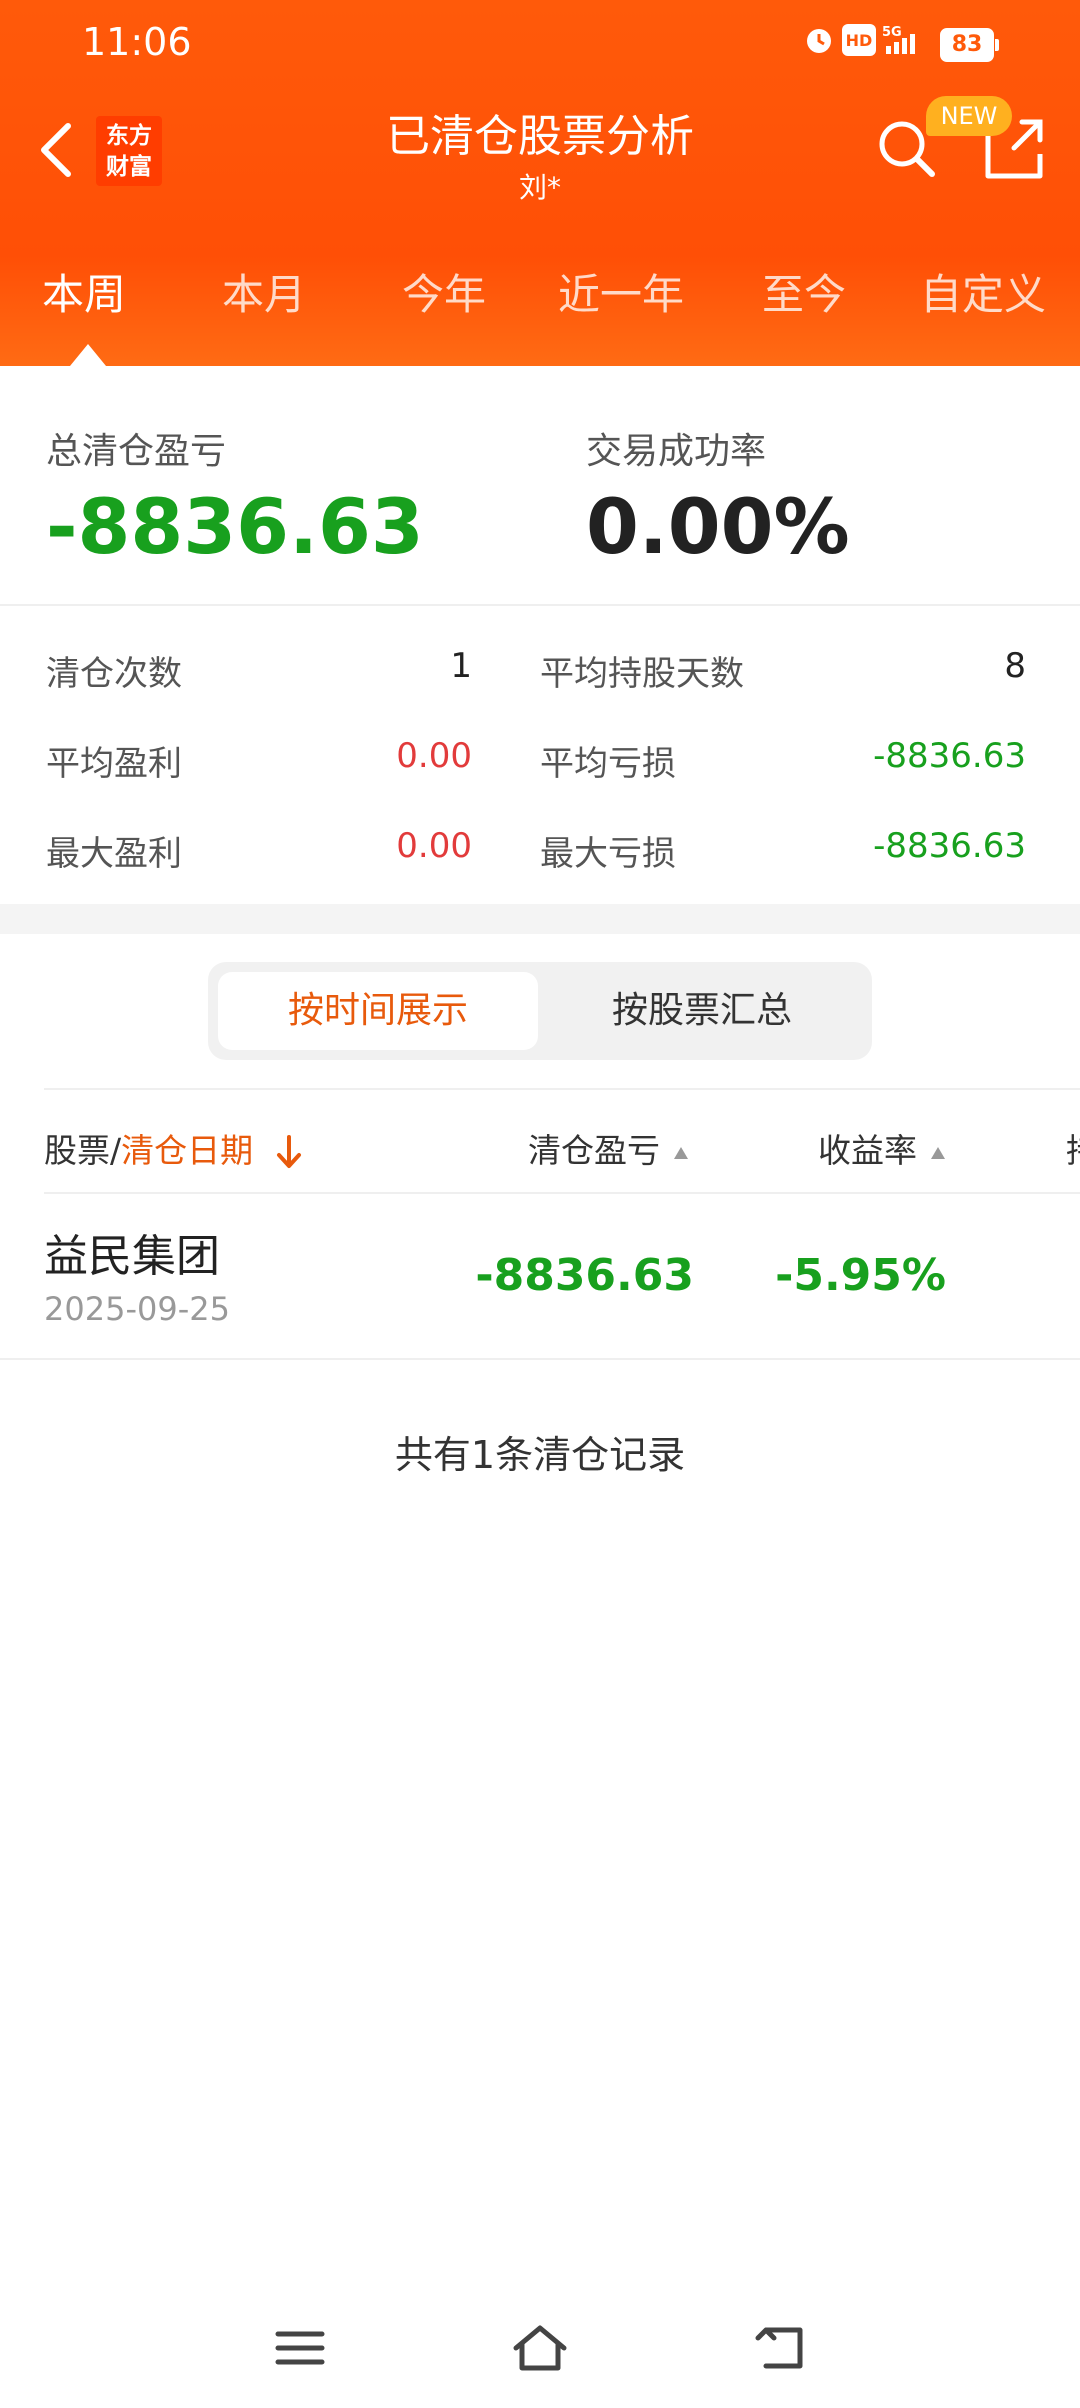 The image size is (1080, 2408). I want to click on record-count-note: 共有1条清仓记录, so click(540, 1455).